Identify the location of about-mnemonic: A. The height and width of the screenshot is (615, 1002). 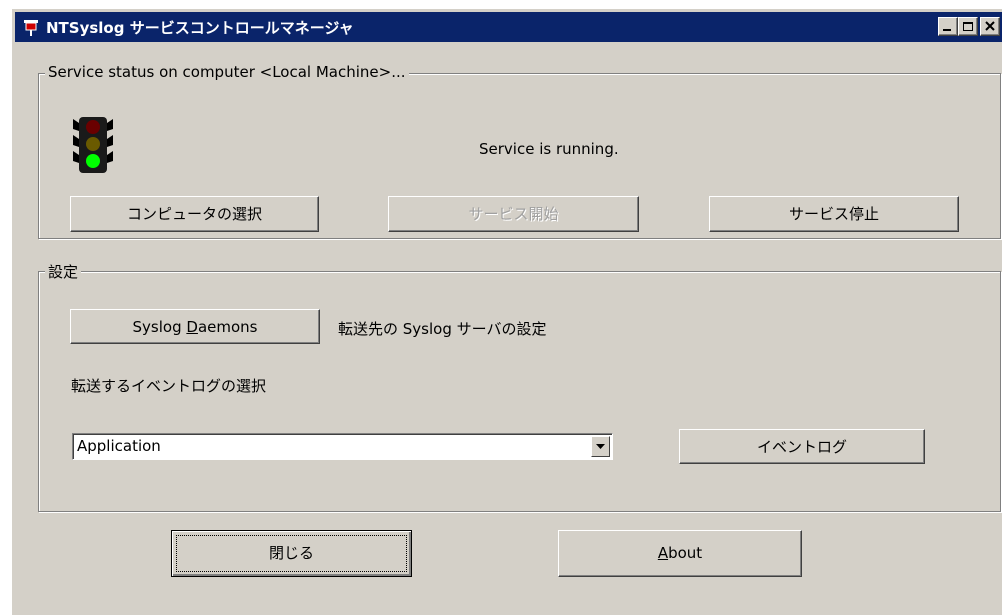
(663, 553).